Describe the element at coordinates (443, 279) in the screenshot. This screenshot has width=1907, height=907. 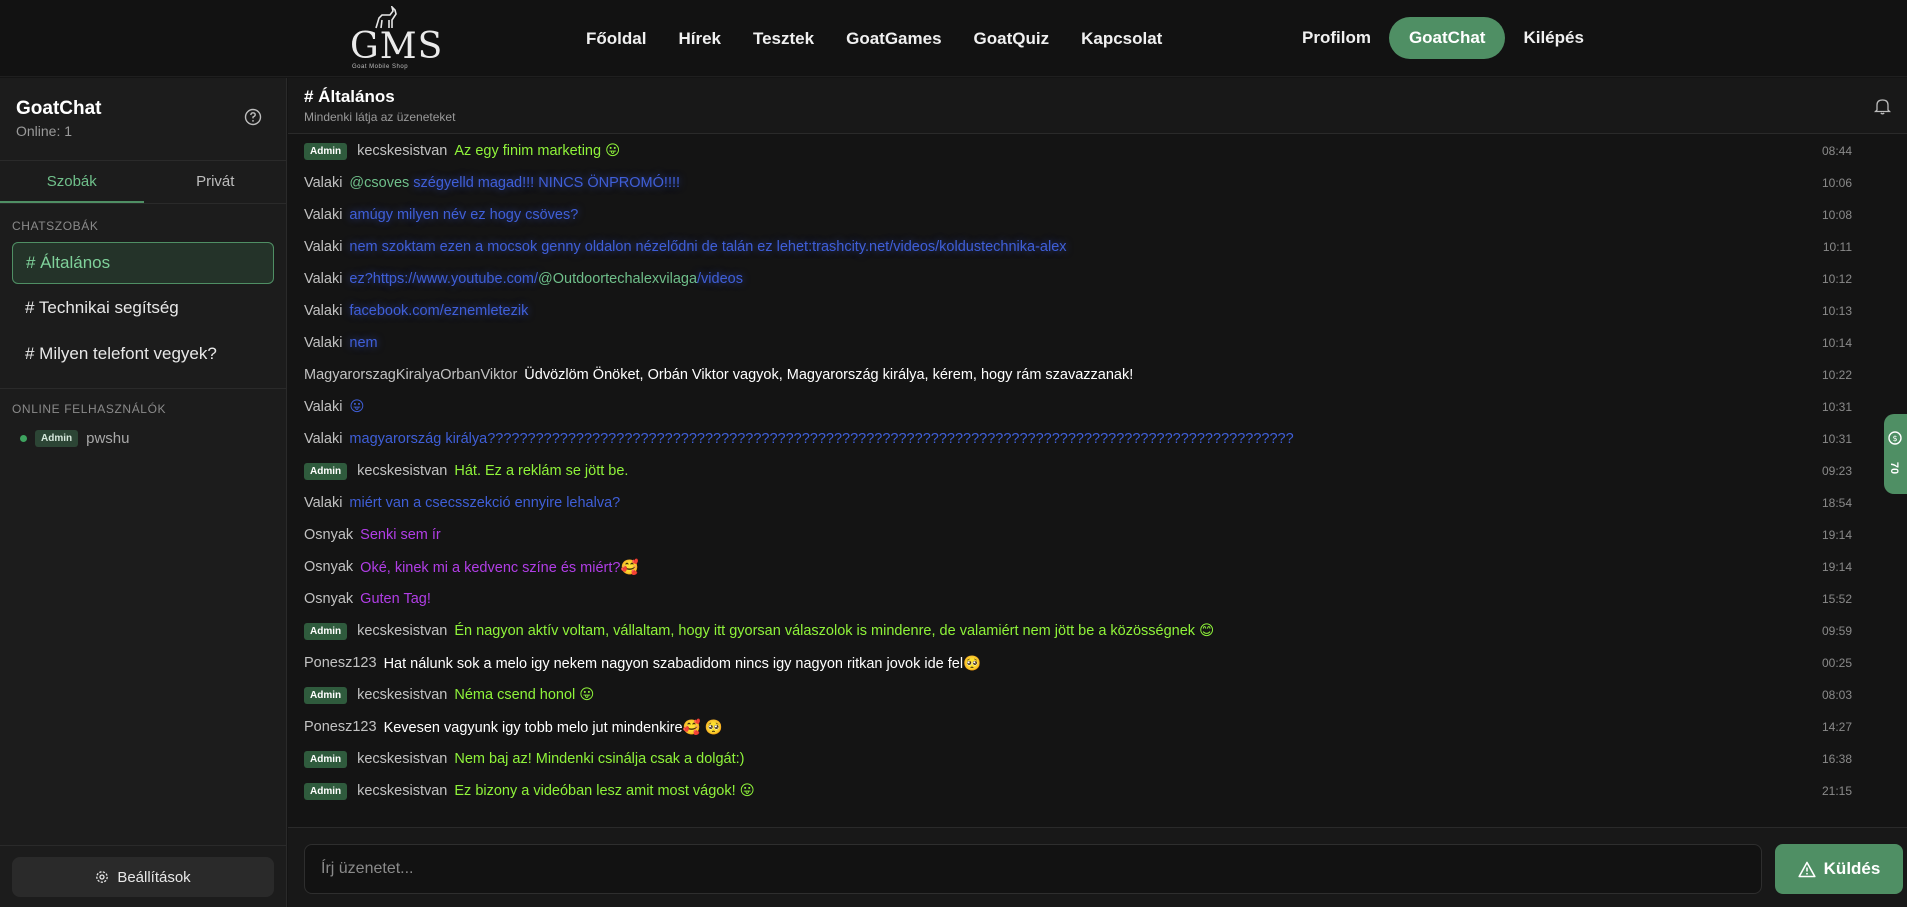
I see `message-link: ez?https://www.youtube.com/` at that location.